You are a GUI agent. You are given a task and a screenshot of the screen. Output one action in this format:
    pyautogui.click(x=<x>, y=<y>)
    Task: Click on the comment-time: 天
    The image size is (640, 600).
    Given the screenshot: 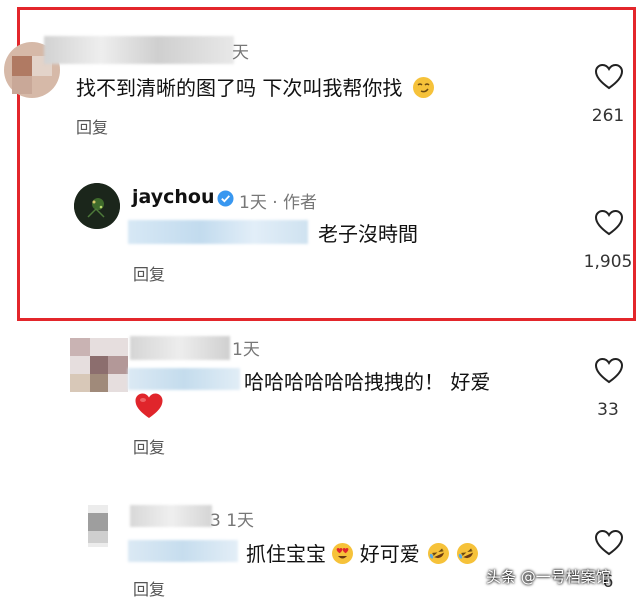 What is the action you would take?
    pyautogui.click(x=240, y=53)
    